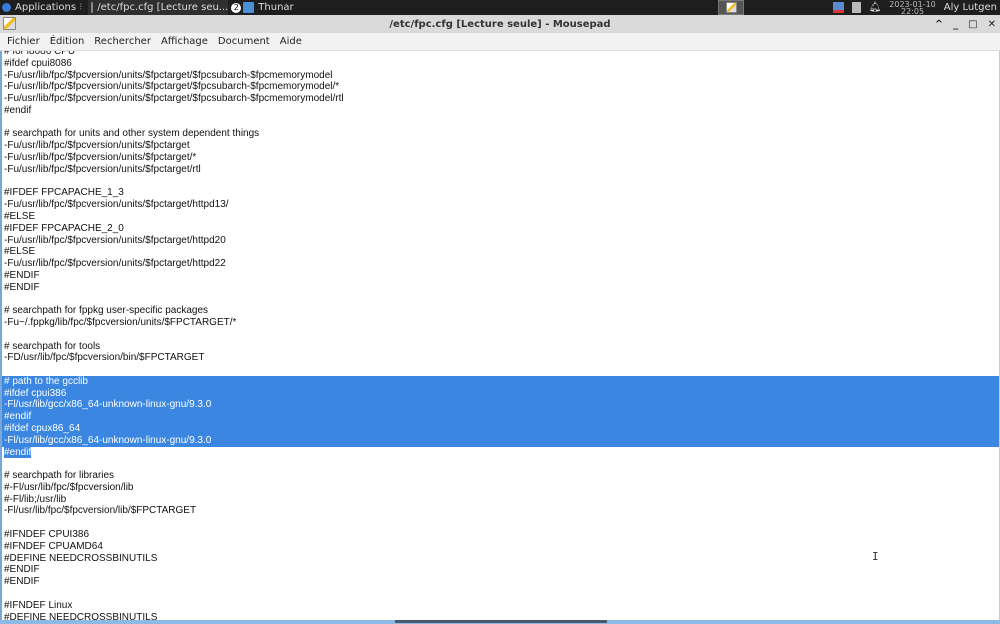 This screenshot has height=624, width=1000. What do you see at coordinates (35, 393) in the screenshot?
I see `line-text: #ifdef cpui386` at bounding box center [35, 393].